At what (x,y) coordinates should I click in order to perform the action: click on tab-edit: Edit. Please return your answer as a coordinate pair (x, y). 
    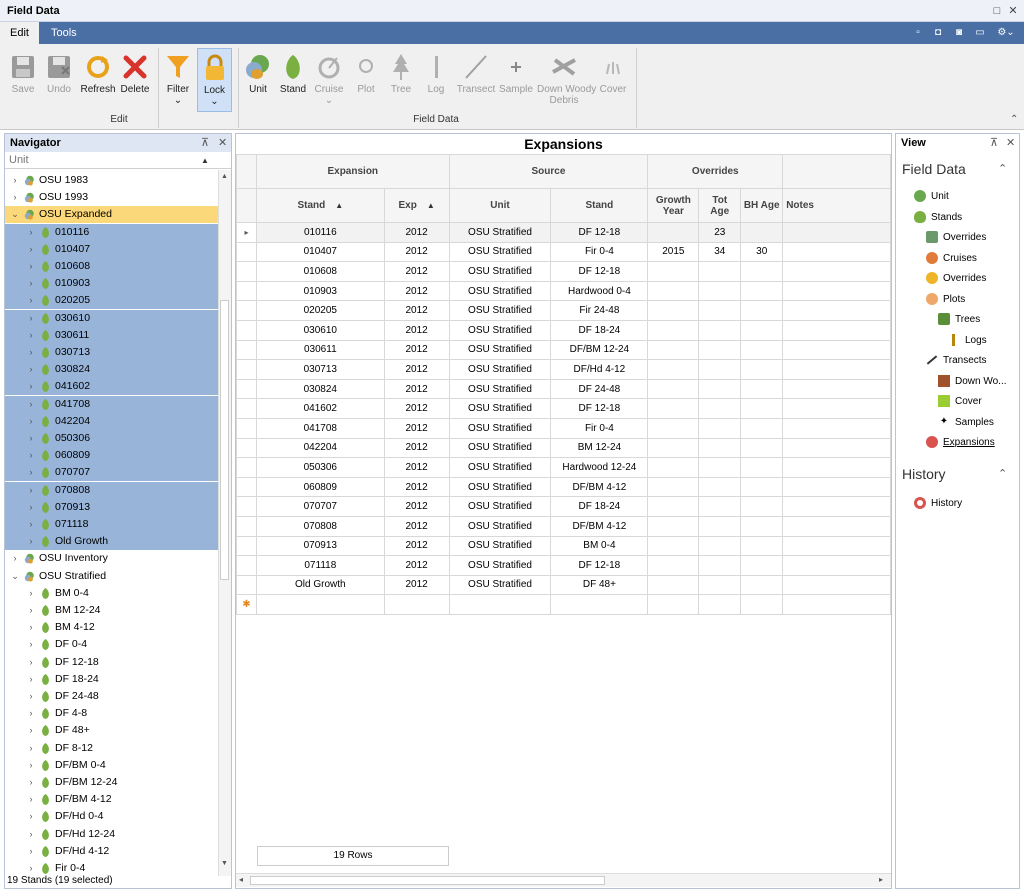
    Looking at the image, I should click on (19, 33).